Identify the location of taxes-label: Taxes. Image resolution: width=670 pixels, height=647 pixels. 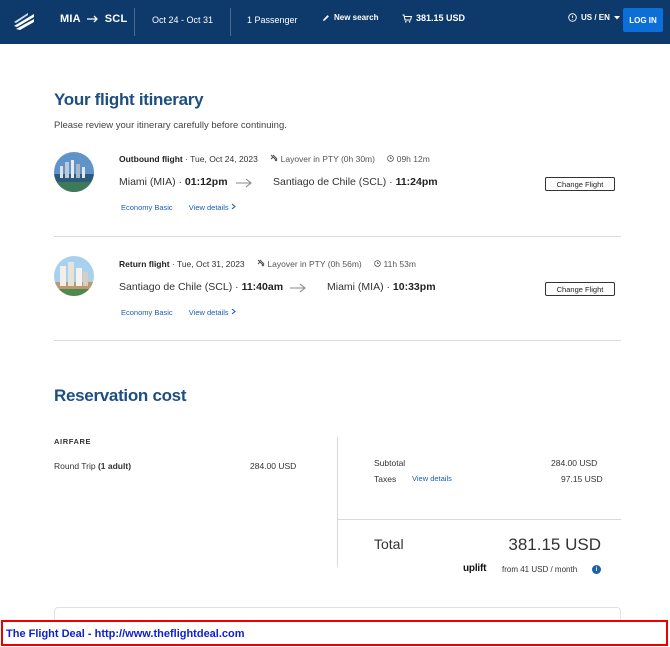
(385, 479).